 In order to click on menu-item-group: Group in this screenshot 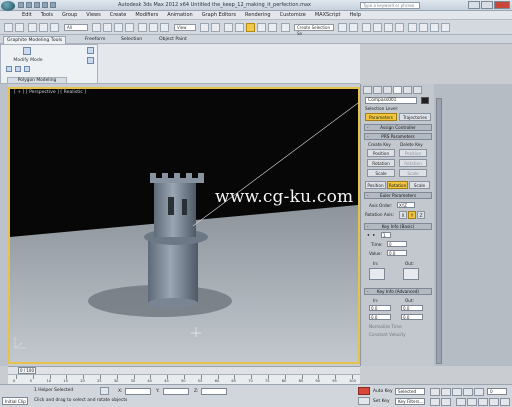, I will do `click(69, 15)`.